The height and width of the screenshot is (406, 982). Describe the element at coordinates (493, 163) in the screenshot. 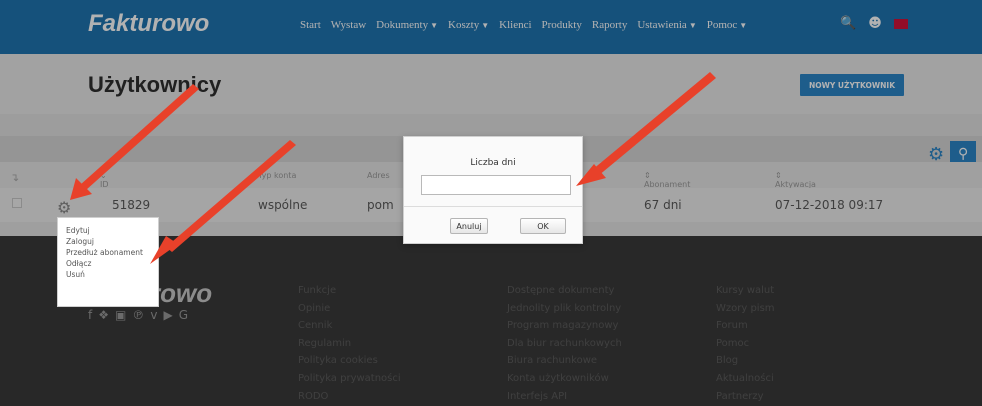

I see `dialog-title: Liczba dni` at that location.